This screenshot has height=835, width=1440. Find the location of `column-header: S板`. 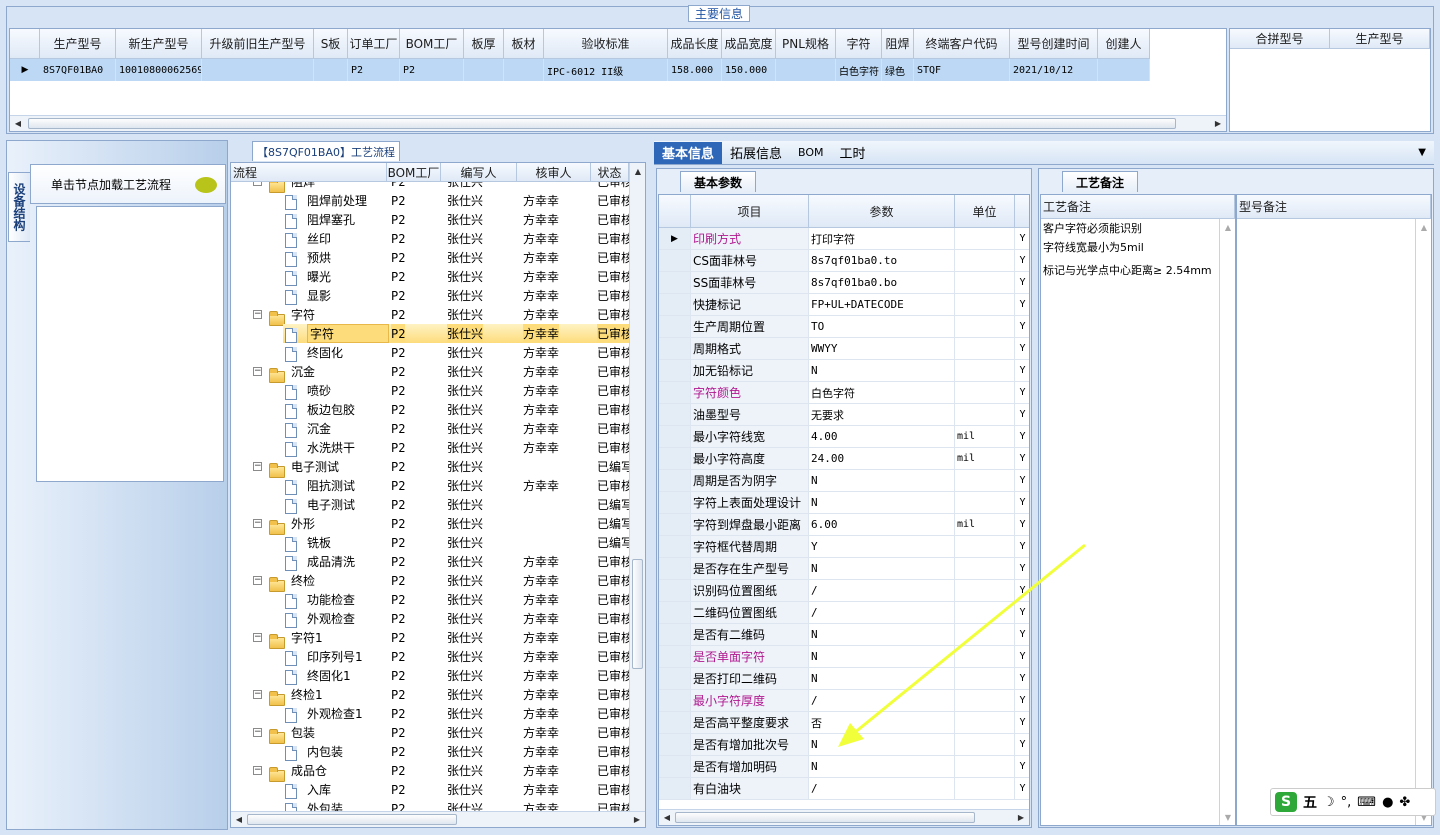

column-header: S板 is located at coordinates (331, 44).